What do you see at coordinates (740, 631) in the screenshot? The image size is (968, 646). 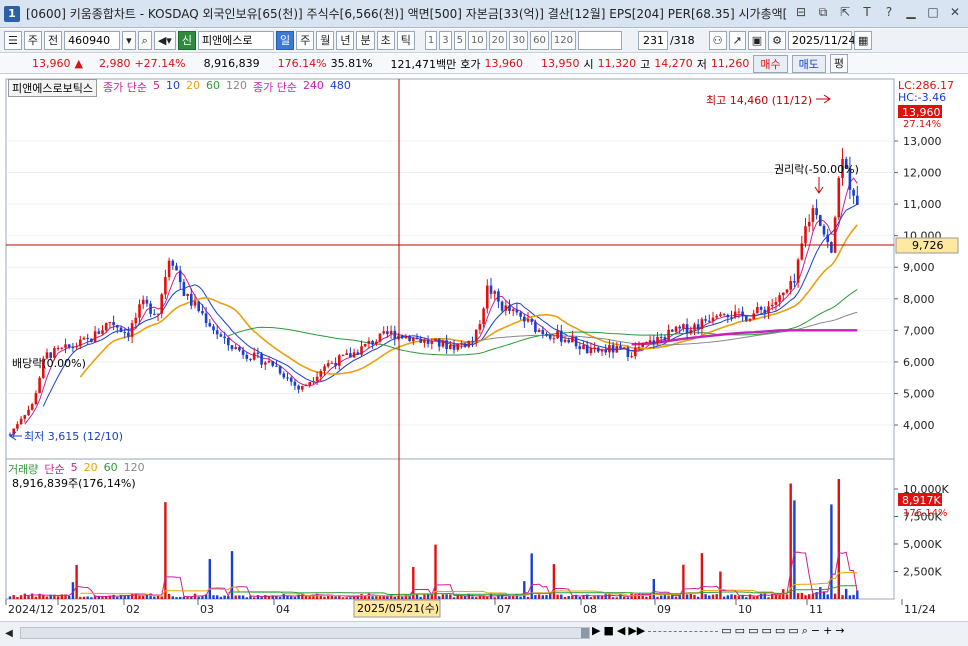 I see `pan-icon: ▭` at bounding box center [740, 631].